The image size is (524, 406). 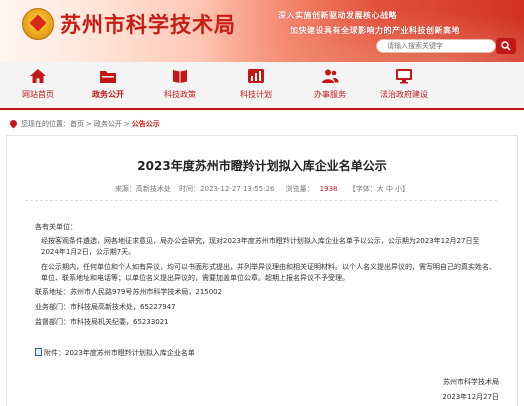 What do you see at coordinates (102, 322) in the screenshot?
I see `contact-supervision-dept: 监督部门：市科技局机关纪委，65233021` at bounding box center [102, 322].